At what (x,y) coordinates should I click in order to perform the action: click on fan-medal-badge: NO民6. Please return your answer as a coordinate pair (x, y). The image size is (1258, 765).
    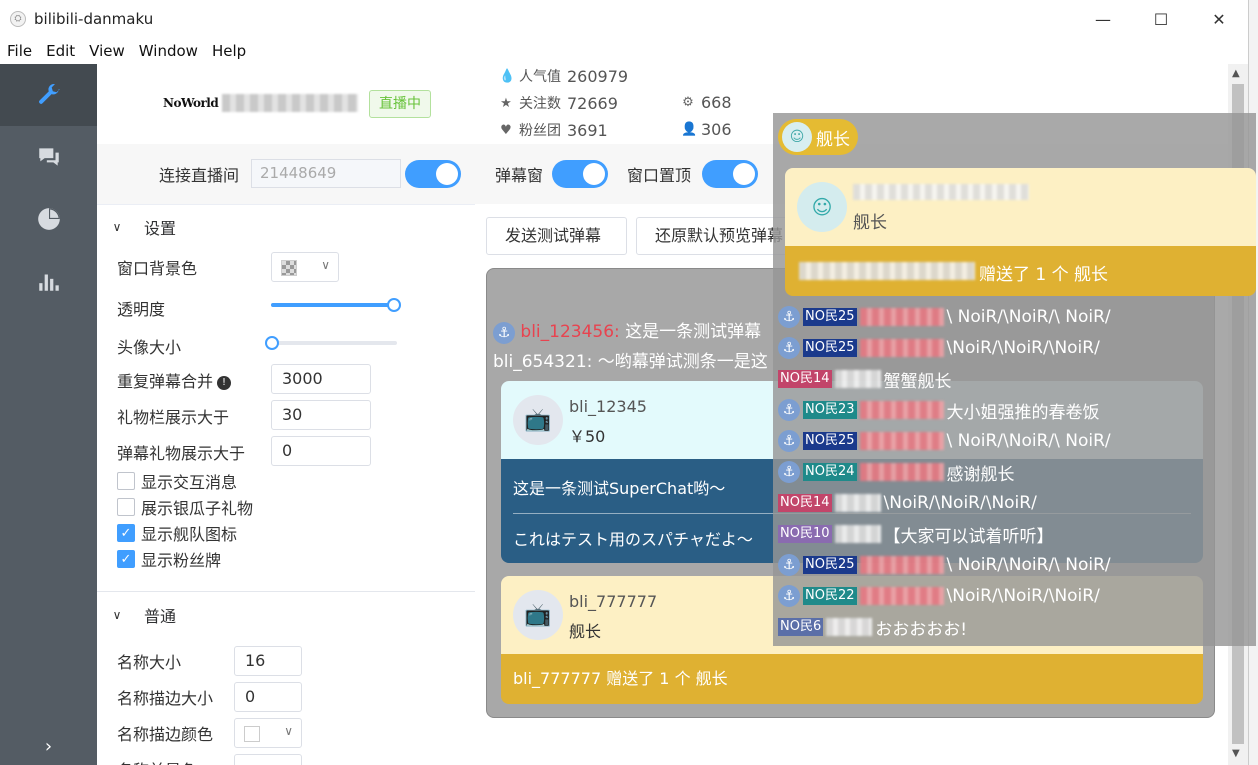
    Looking at the image, I should click on (801, 627).